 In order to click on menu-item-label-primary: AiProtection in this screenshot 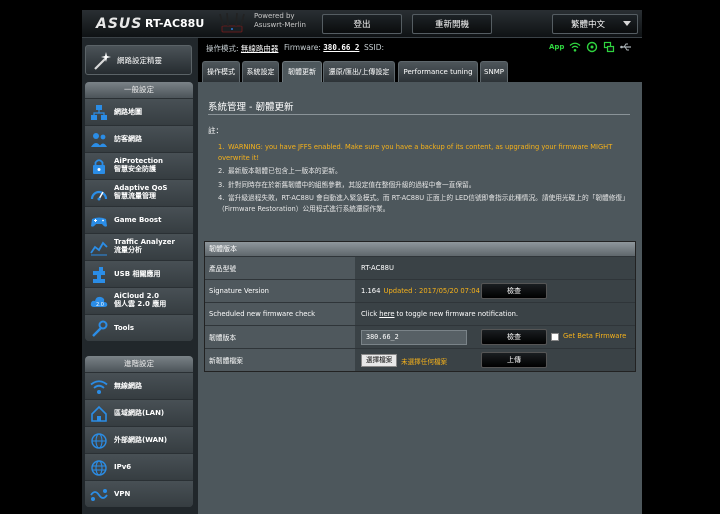, I will do `click(138, 161)`.